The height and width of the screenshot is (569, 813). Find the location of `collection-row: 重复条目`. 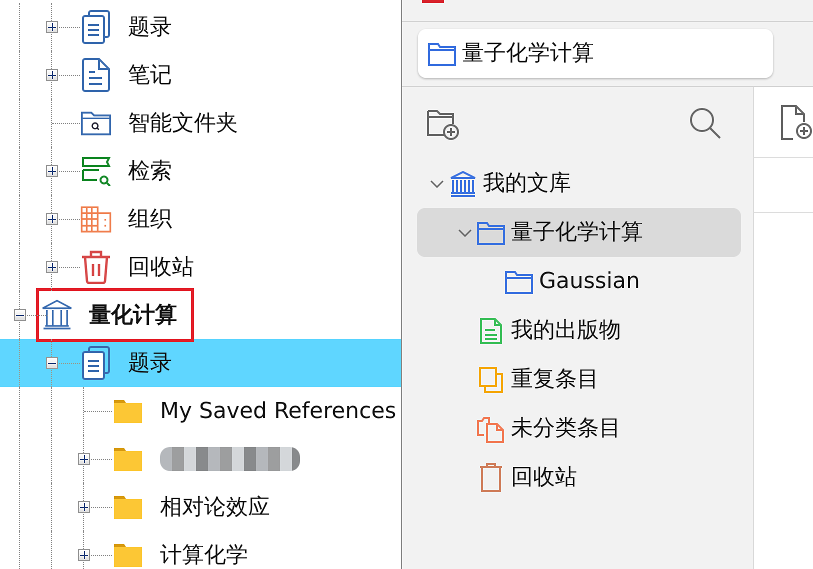

collection-row: 重复条目 is located at coordinates (579, 379).